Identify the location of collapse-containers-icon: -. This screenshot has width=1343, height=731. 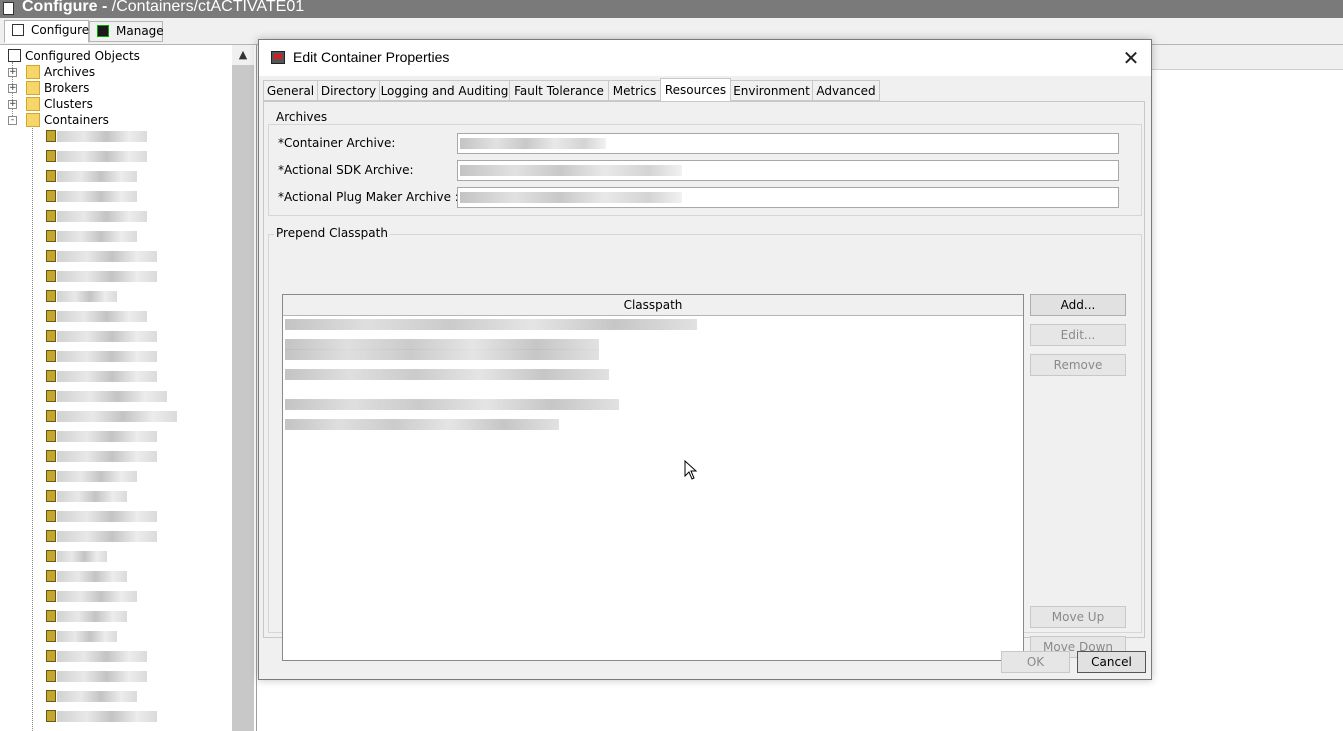
(12, 120).